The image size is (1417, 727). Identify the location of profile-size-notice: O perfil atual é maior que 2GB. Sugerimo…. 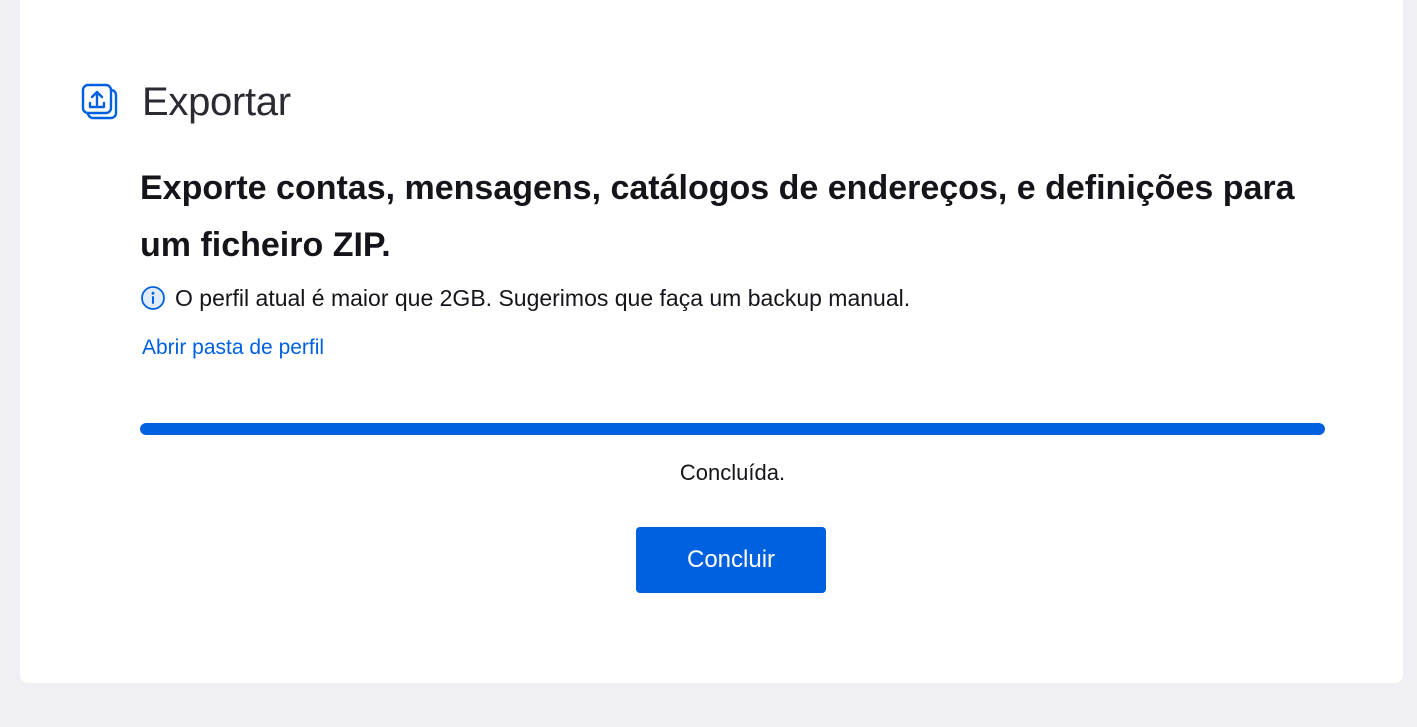
(524, 298).